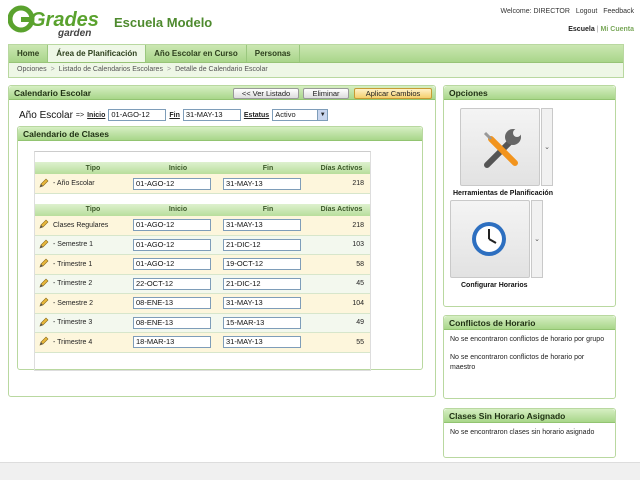 The image size is (640, 480). I want to click on row-end-input: 19-OCT-12, so click(262, 264).